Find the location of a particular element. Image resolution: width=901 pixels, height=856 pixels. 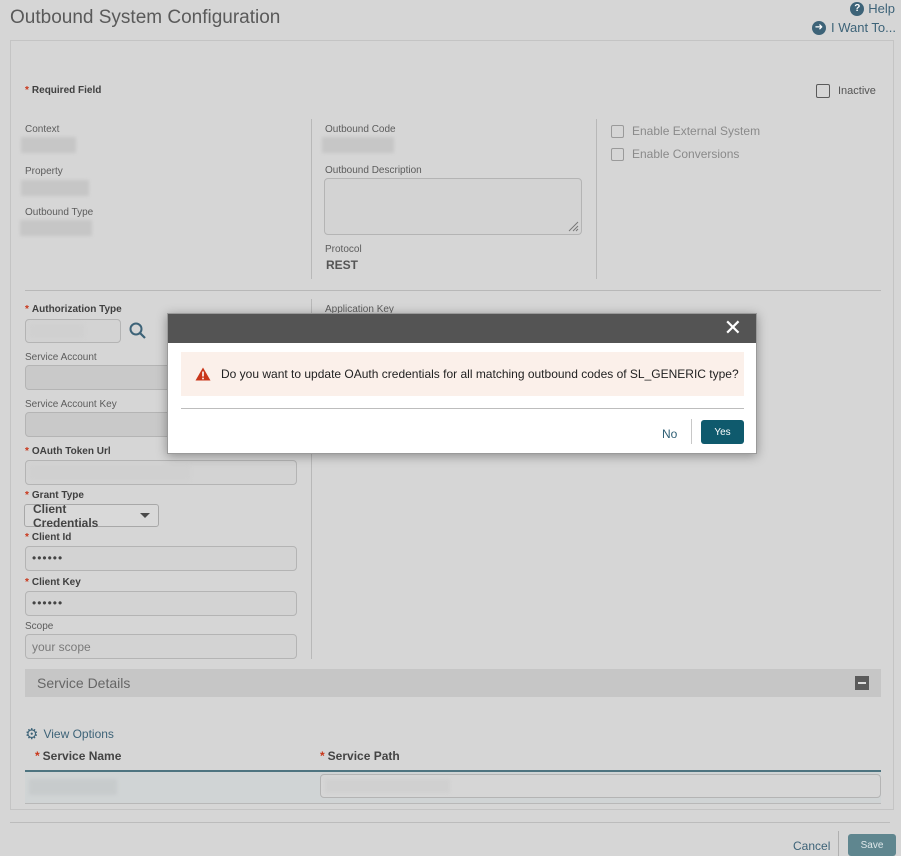

enable-external-system-toggle: Enable External System is located at coordinates (685, 131).